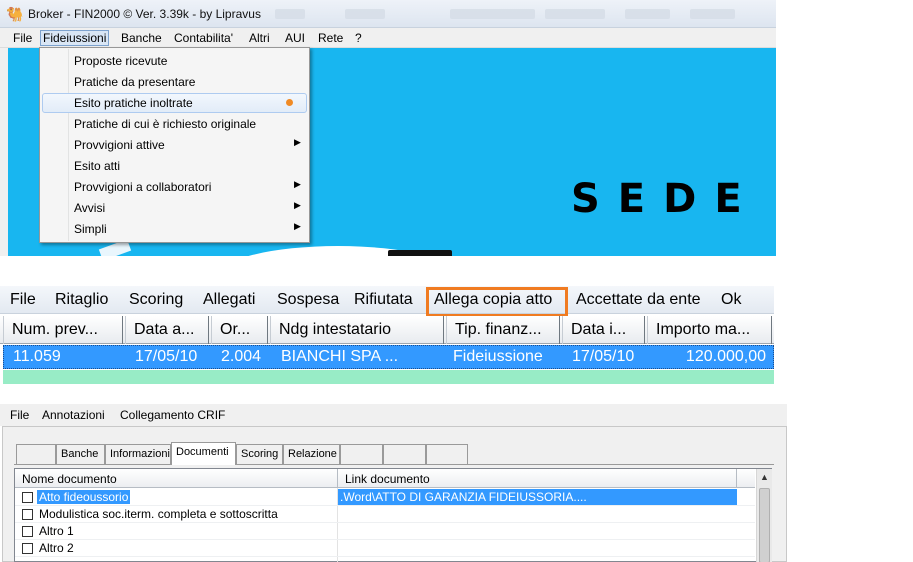 Image resolution: width=913 pixels, height=562 pixels. I want to click on orange-dot-marker, so click(289, 102).